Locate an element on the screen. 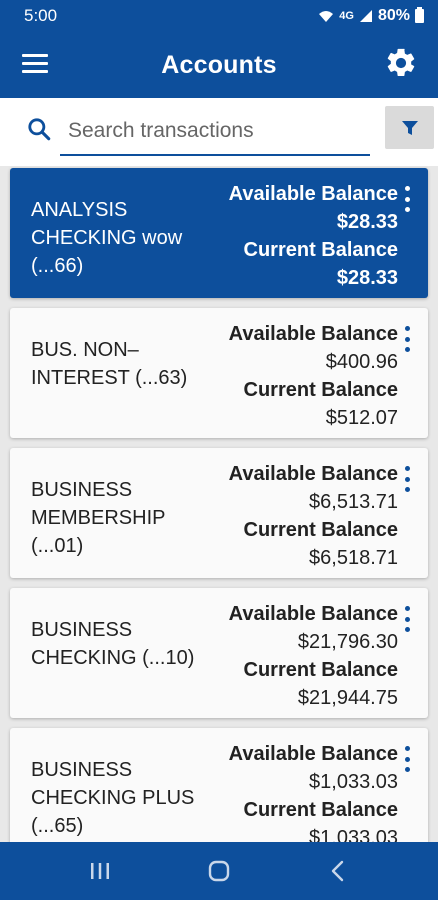 This screenshot has width=438, height=900. back-icon is located at coordinates (338, 871).